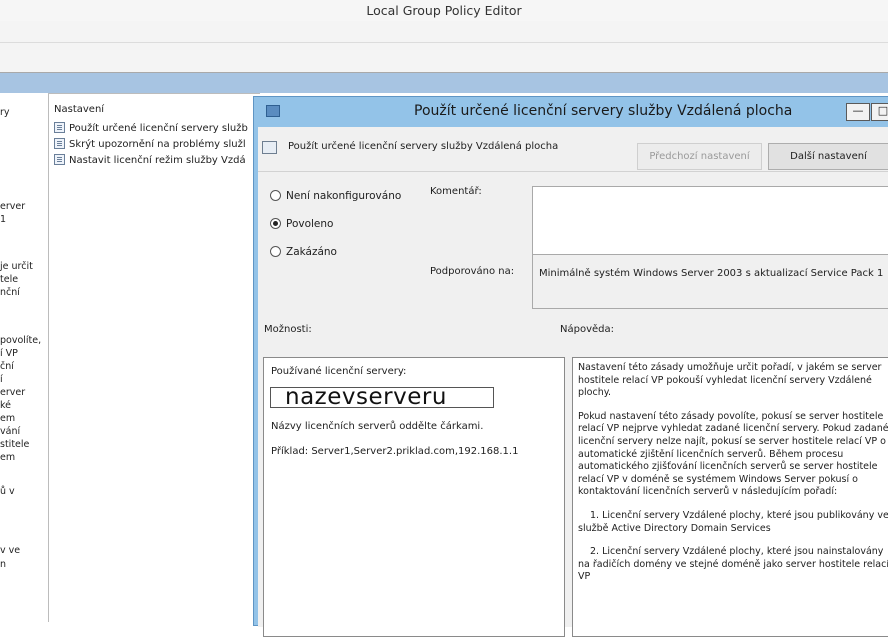 The height and width of the screenshot is (637, 888). What do you see at coordinates (310, 224) in the screenshot?
I see `radio-label: Povoleno` at bounding box center [310, 224].